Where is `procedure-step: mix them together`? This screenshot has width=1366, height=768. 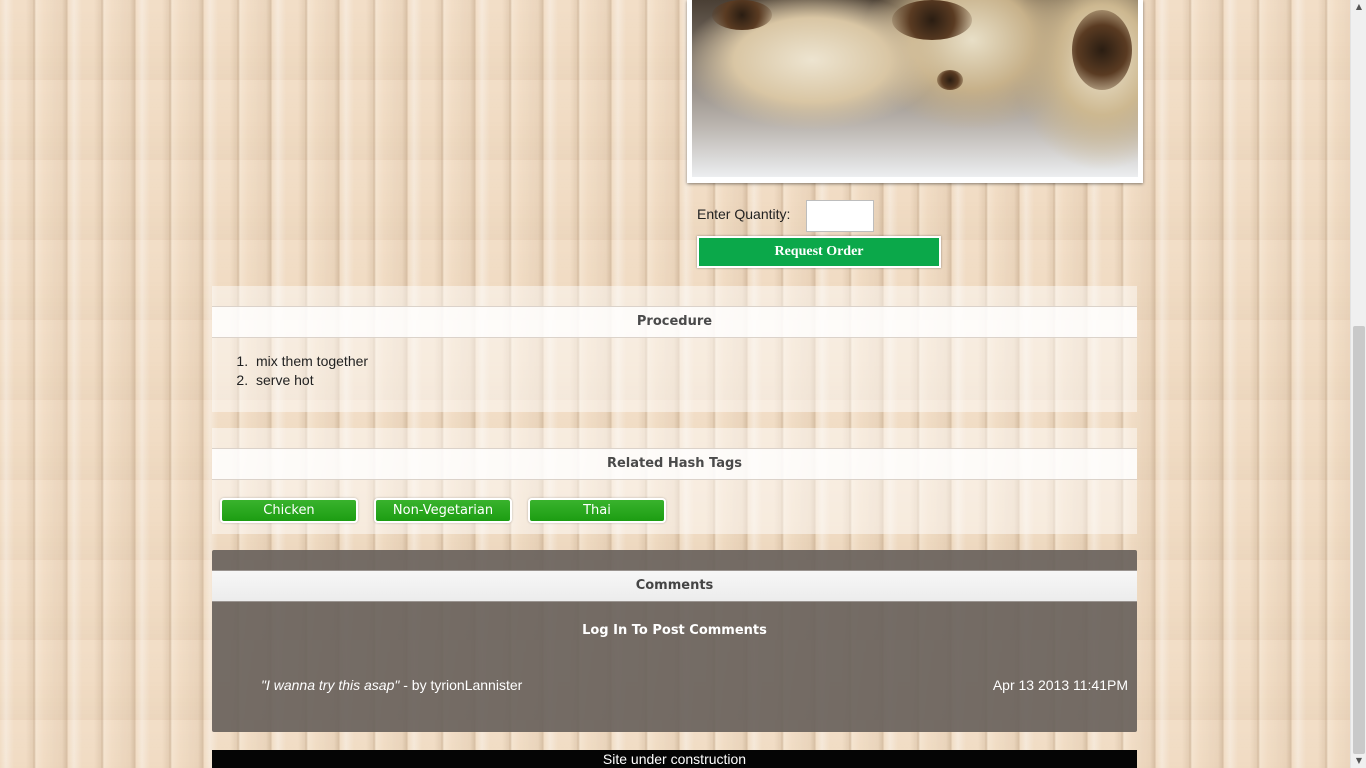
procedure-step: mix them together is located at coordinates (694, 361).